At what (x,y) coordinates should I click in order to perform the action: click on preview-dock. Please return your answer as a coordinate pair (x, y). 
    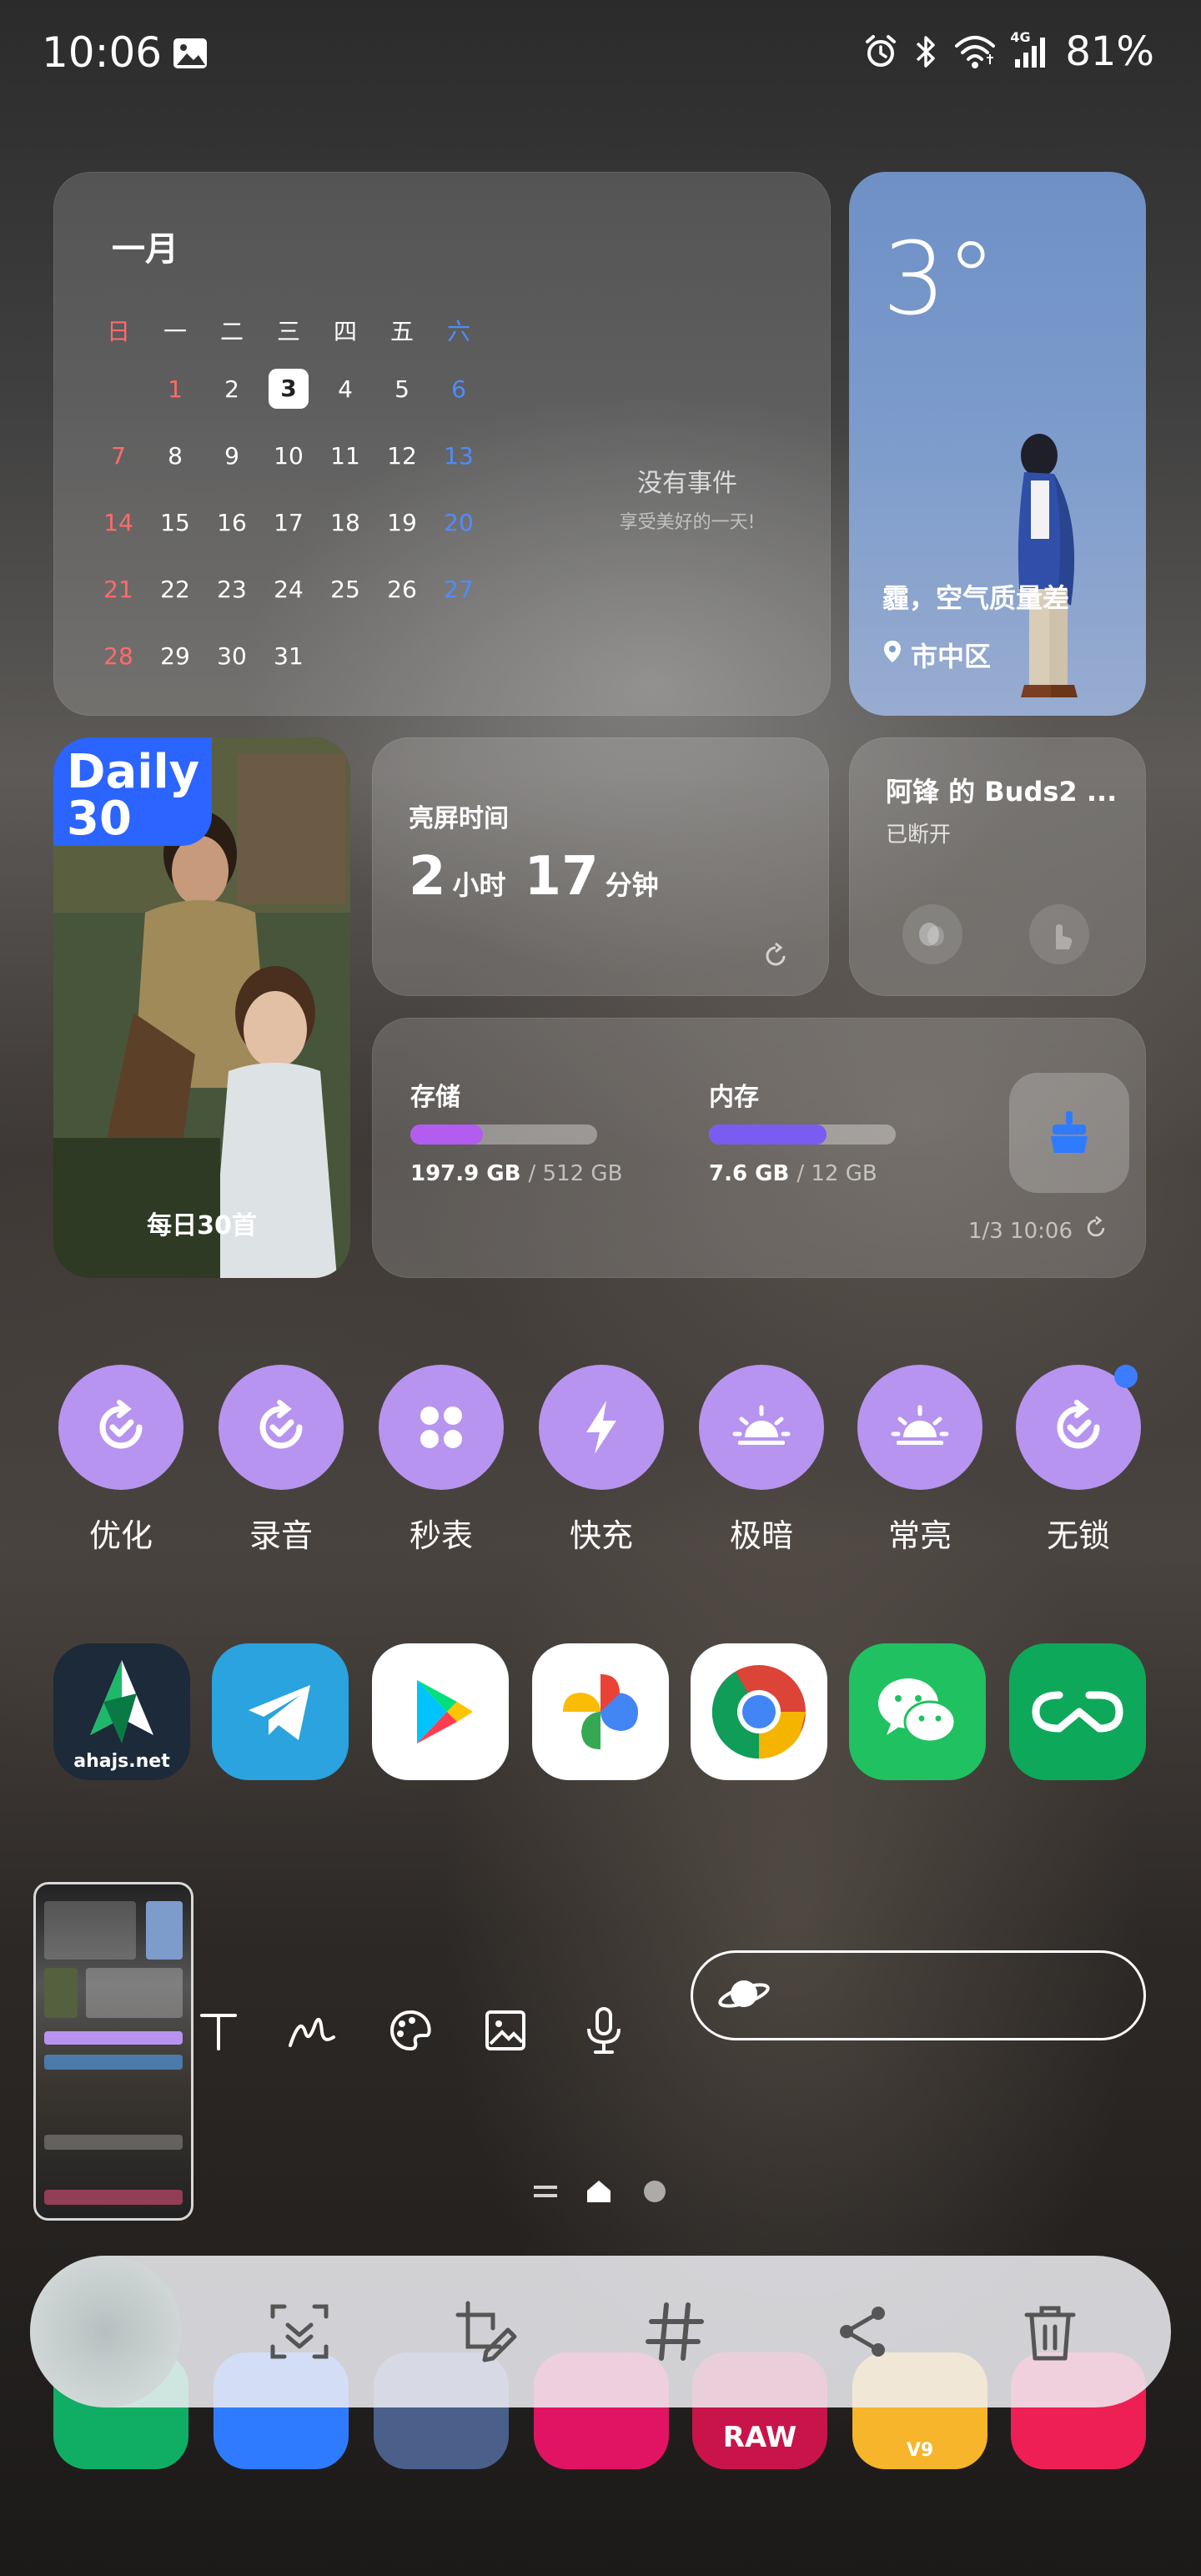
    Looking at the image, I should click on (114, 2197).